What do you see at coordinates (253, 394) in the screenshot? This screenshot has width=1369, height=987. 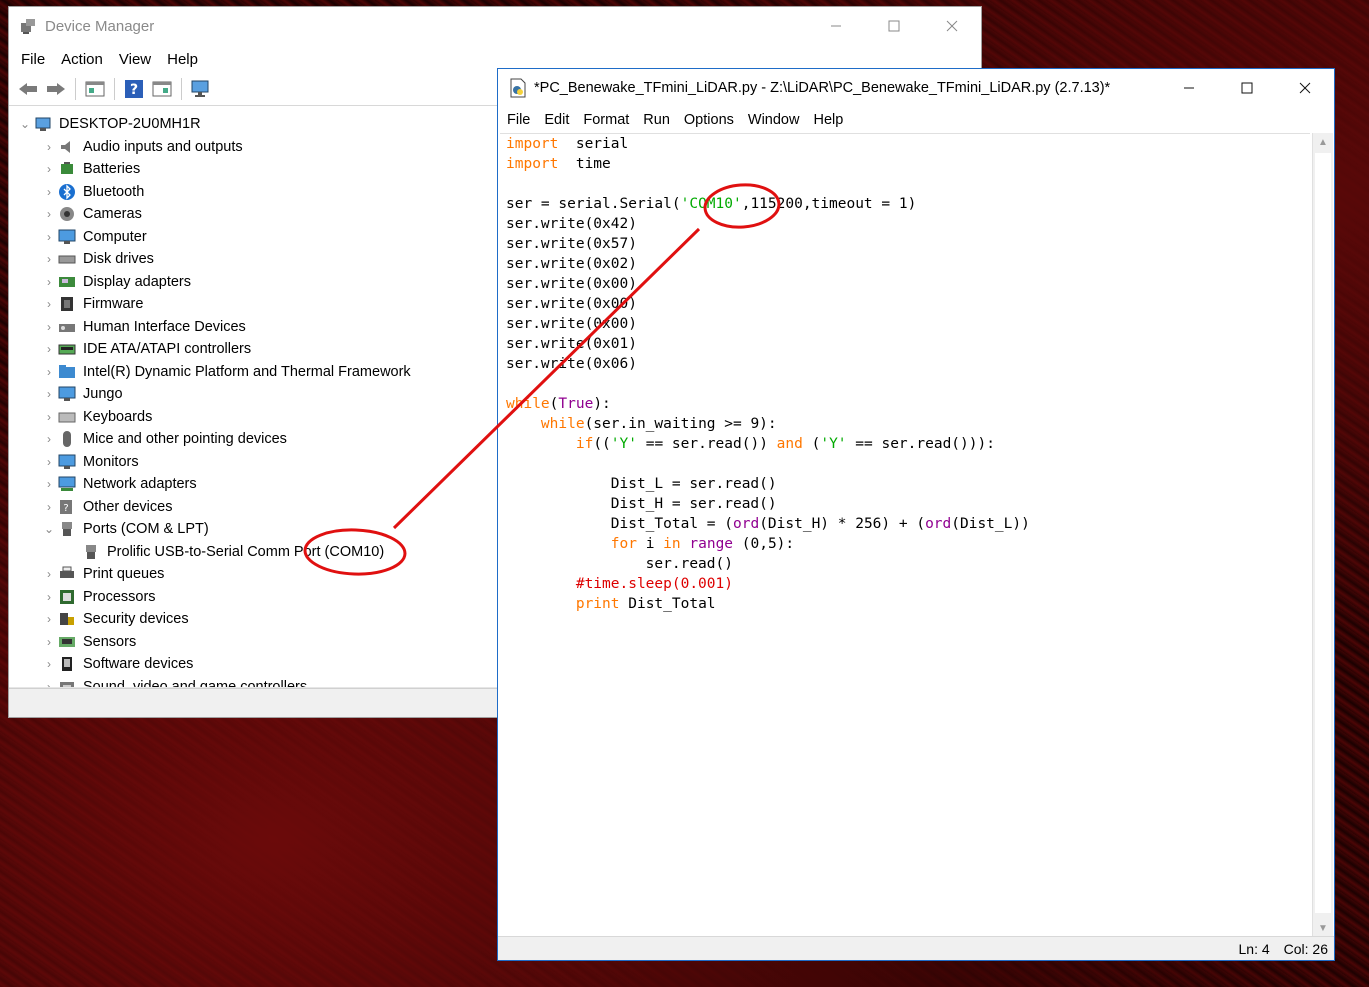 I see `tree-item-jungo: › Jungo` at bounding box center [253, 394].